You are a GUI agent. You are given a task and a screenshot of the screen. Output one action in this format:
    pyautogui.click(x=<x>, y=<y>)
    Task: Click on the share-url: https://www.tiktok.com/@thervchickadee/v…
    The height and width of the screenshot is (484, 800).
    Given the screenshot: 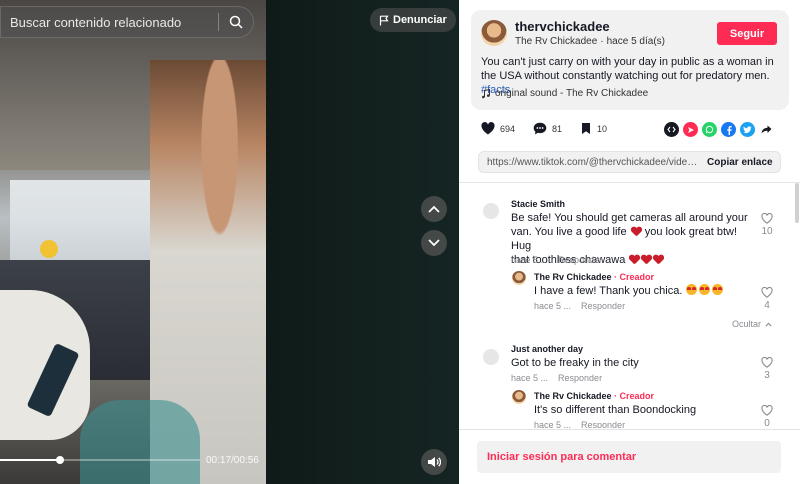 What is the action you would take?
    pyautogui.click(x=589, y=162)
    